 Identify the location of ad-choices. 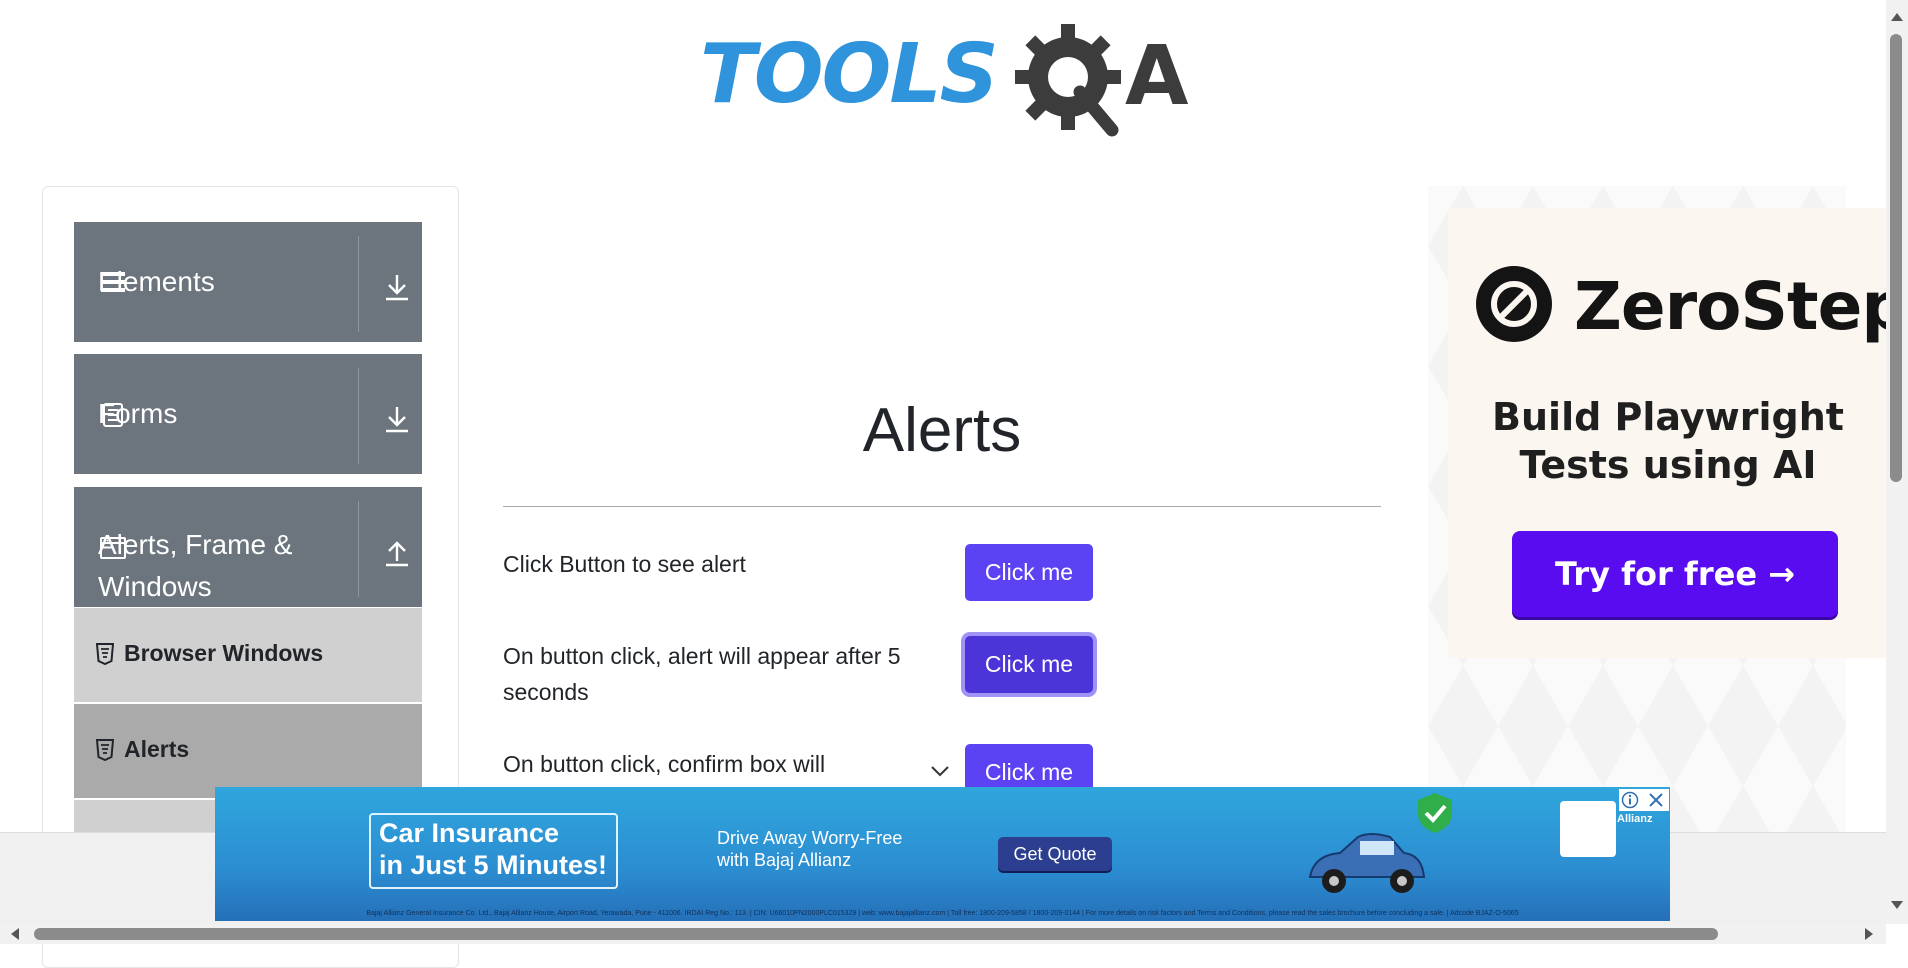
(1644, 800).